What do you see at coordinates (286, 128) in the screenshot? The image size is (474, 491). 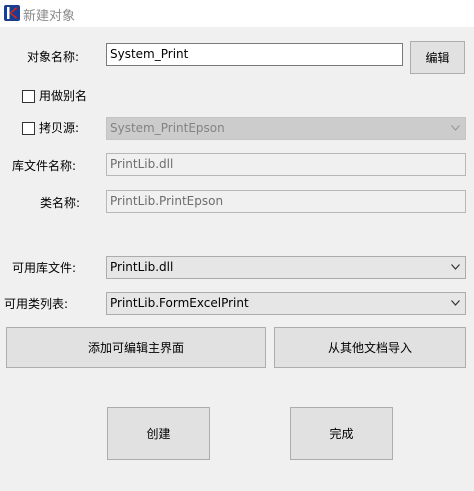 I see `copy-source-select: System_PrintEpson` at bounding box center [286, 128].